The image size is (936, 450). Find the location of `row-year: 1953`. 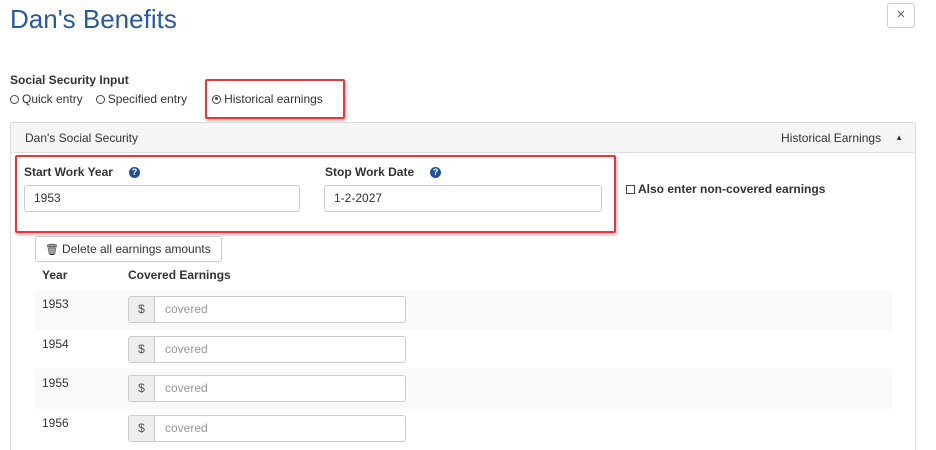

row-year: 1953 is located at coordinates (55, 304).